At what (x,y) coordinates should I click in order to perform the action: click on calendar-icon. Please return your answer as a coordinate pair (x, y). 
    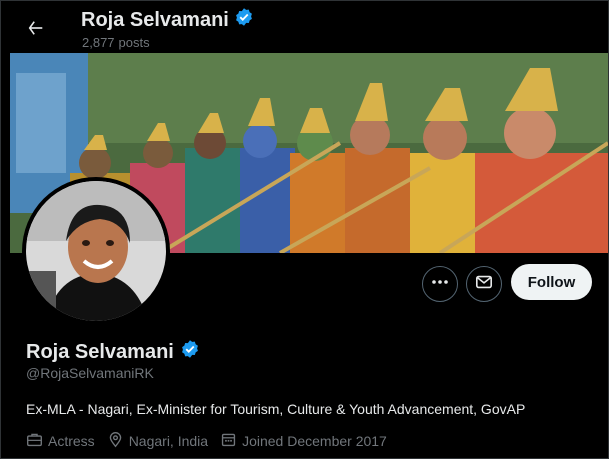
    Looking at the image, I should click on (228, 441).